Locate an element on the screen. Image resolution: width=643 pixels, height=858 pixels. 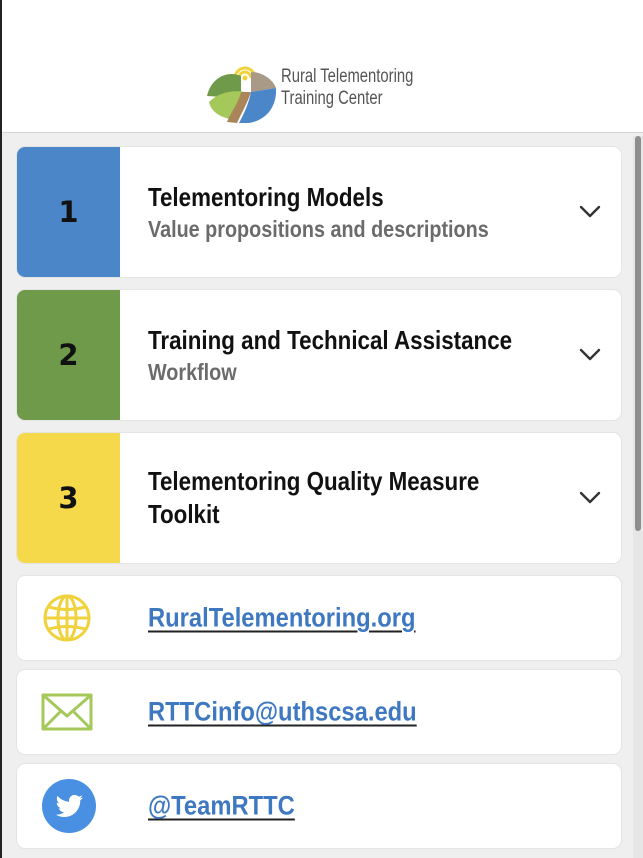
rttc-logo: Rural Telementoring Training Center is located at coordinates (325, 93).